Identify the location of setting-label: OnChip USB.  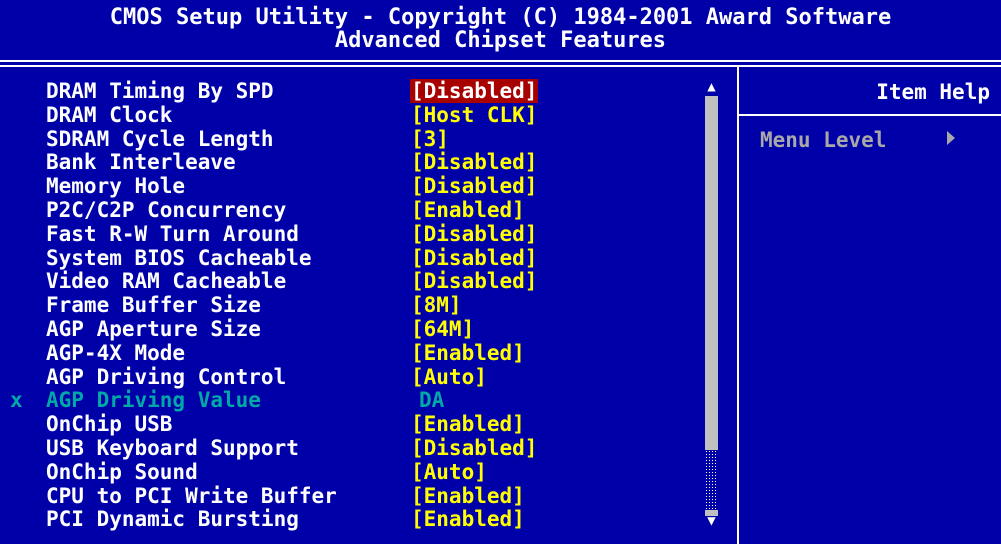
(109, 424).